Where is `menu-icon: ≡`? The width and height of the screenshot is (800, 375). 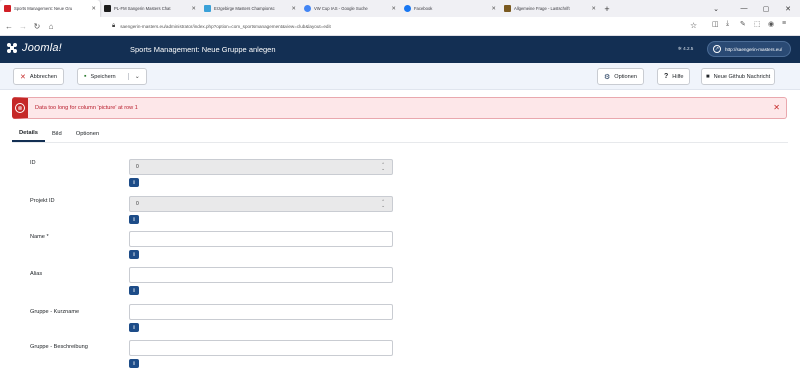
menu-icon: ≡ is located at coordinates (784, 23).